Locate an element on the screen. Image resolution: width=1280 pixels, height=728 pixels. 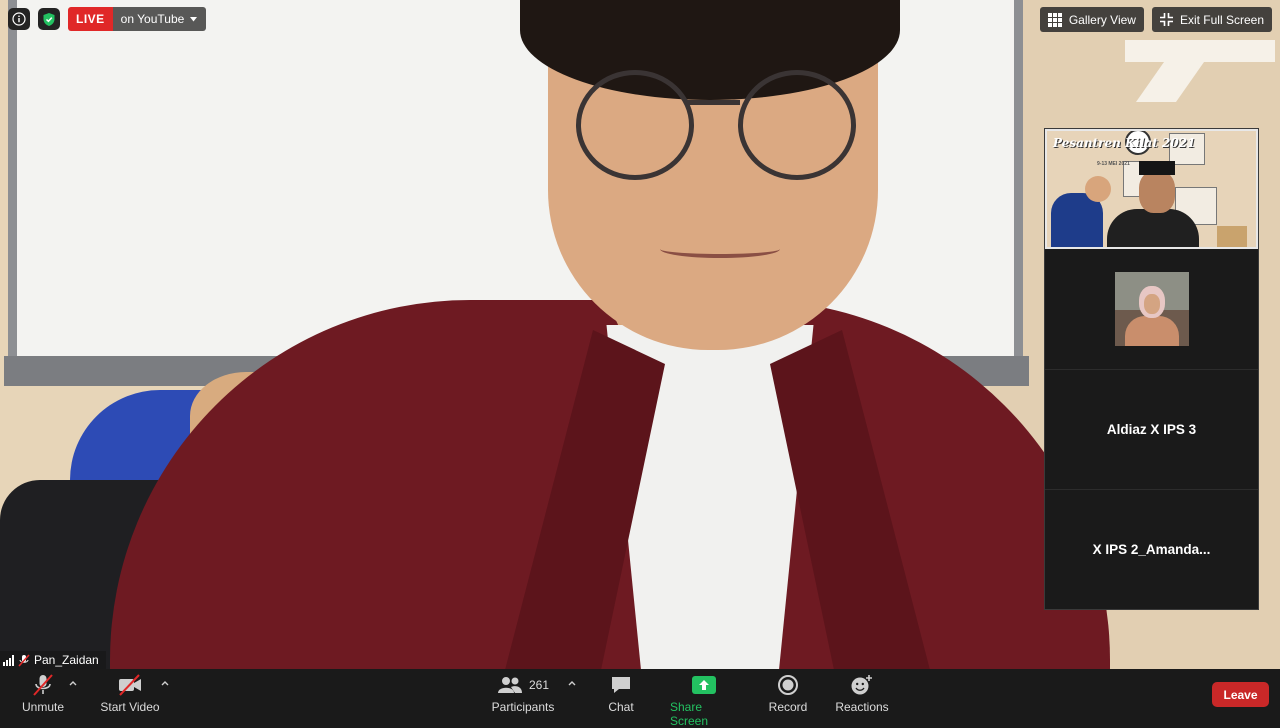
record-icon is located at coordinates (788, 685).